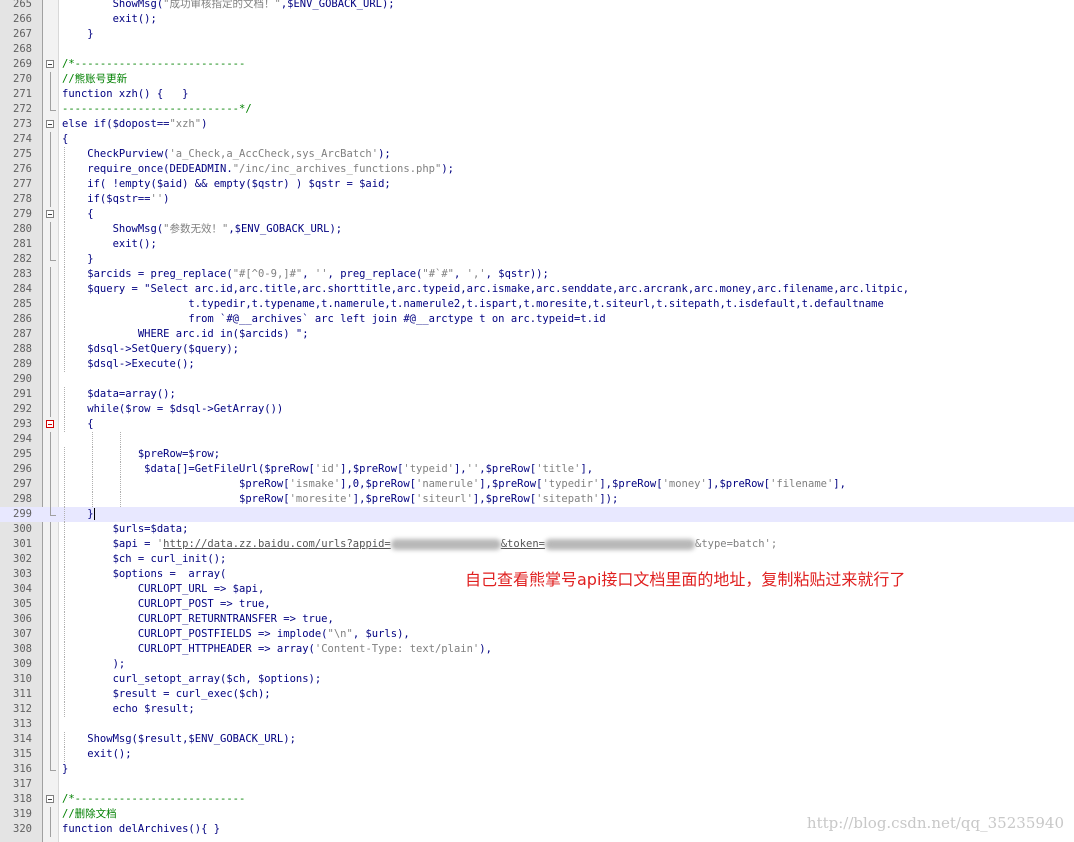  I want to click on code-line: 269 /*---------------------------, so click(537, 64).